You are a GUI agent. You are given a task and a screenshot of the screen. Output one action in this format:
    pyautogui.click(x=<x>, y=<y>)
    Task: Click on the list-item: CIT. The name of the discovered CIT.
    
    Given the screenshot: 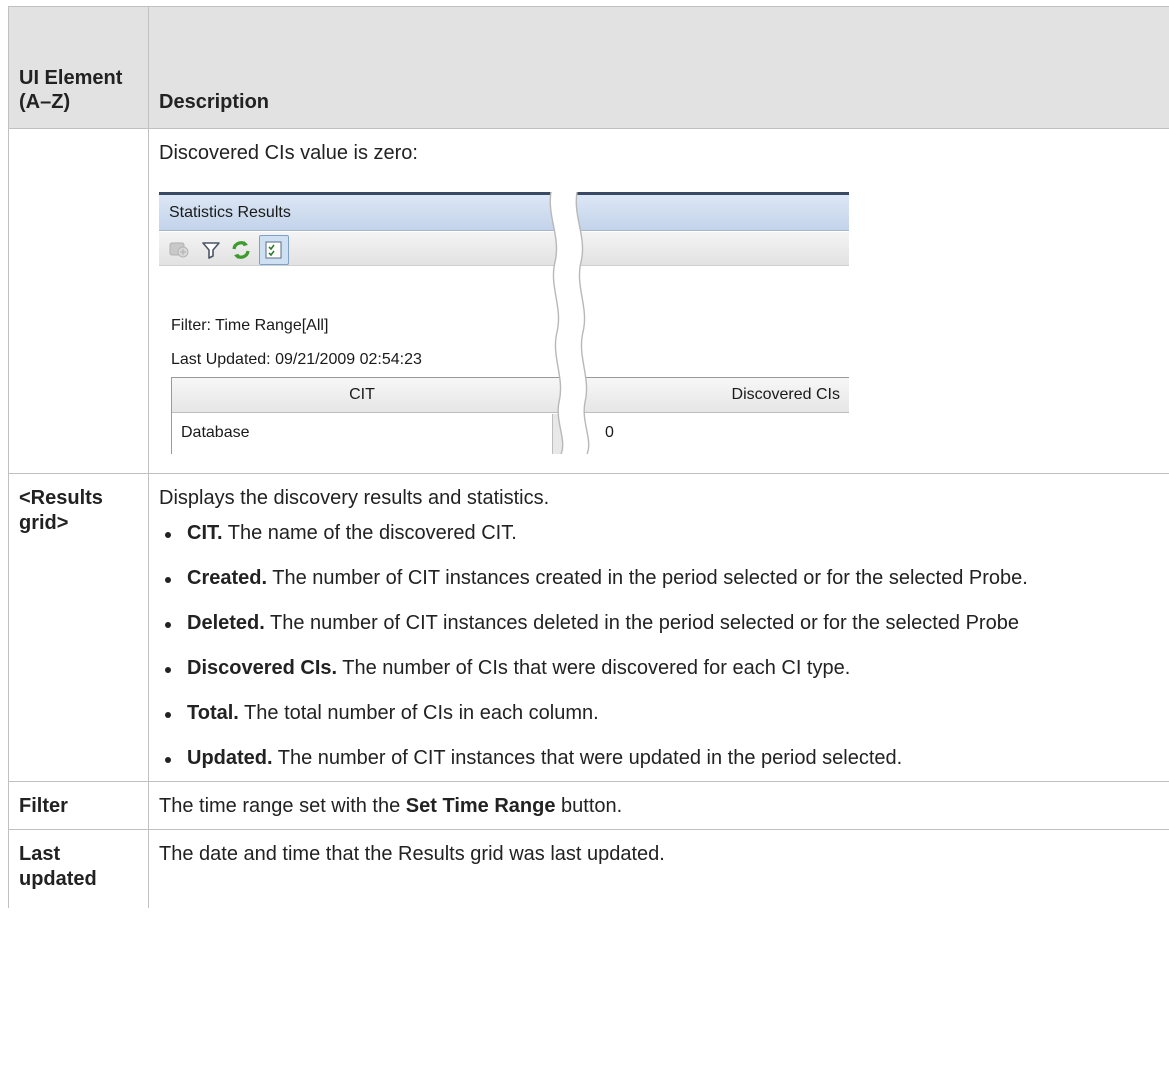 What is the action you would take?
    pyautogui.click(x=659, y=533)
    